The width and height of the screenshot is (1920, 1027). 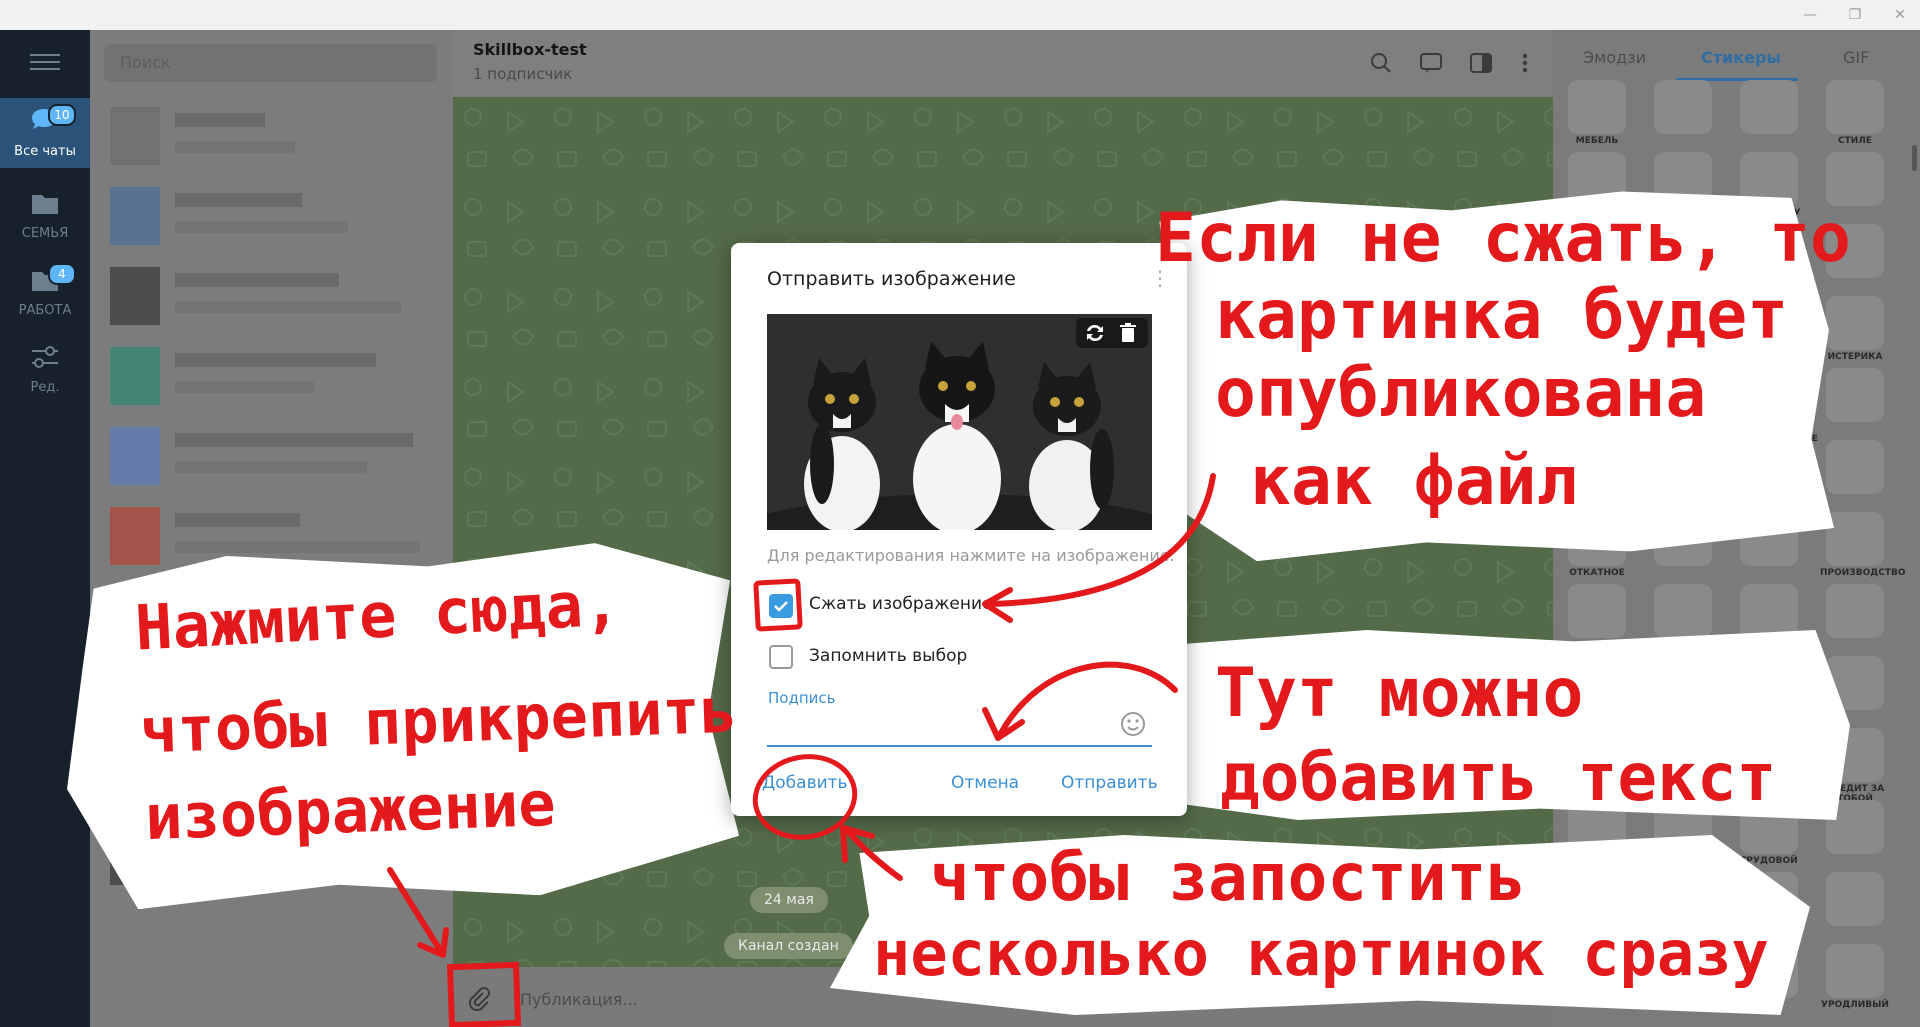 I want to click on search-icon, so click(x=1381, y=63).